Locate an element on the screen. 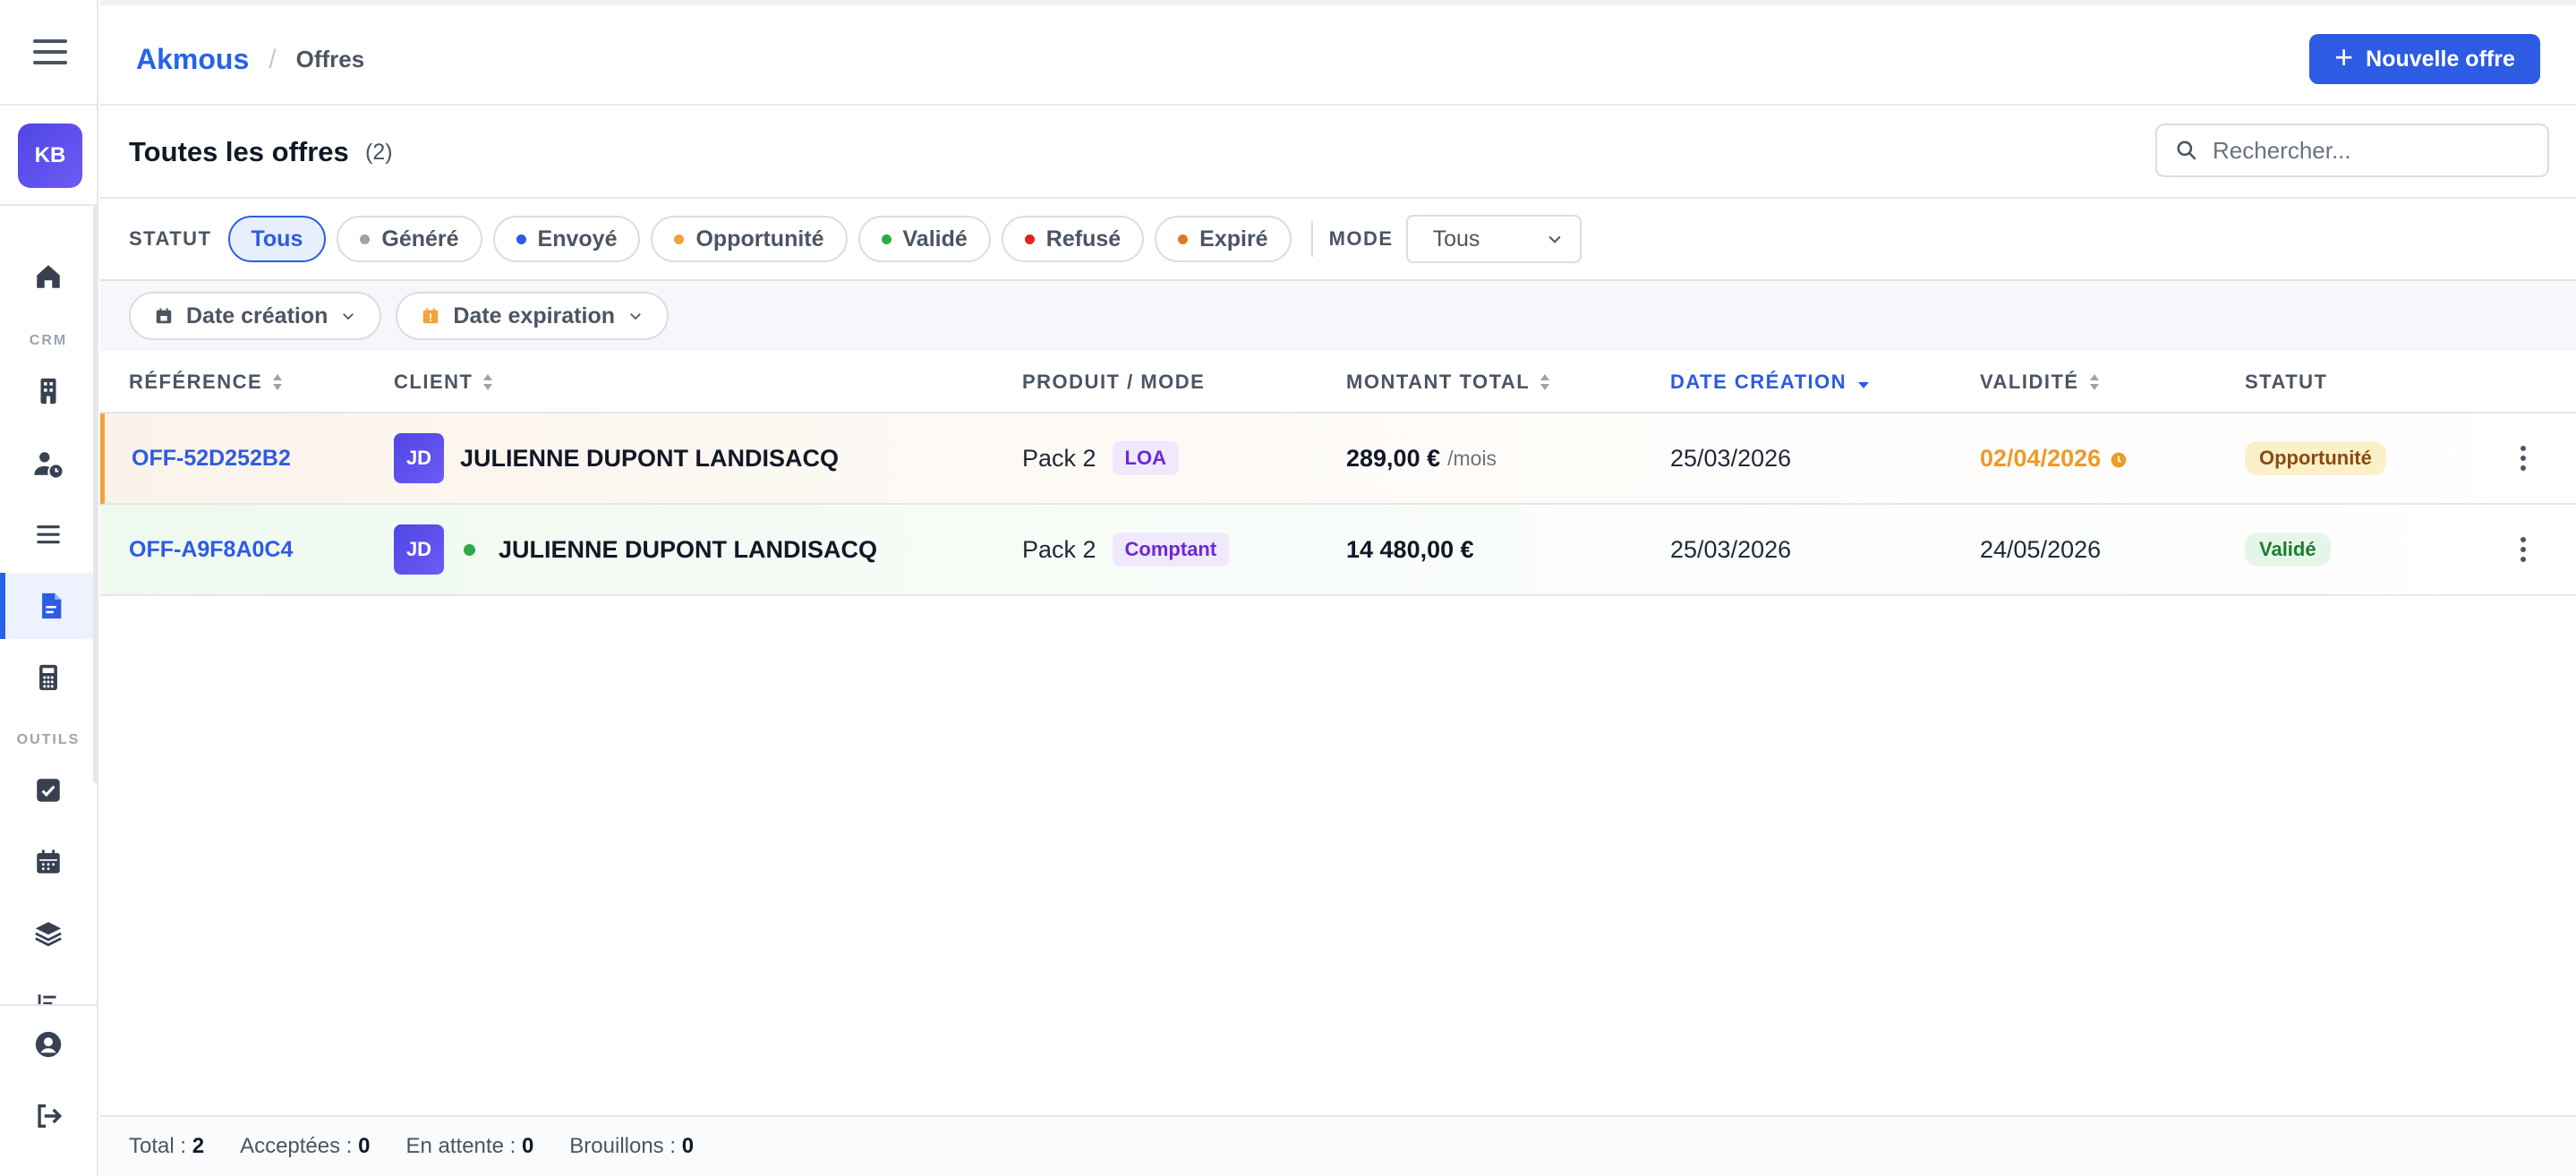 This screenshot has width=2576, height=1176. column-header-client: CLIENT is located at coordinates (444, 382).